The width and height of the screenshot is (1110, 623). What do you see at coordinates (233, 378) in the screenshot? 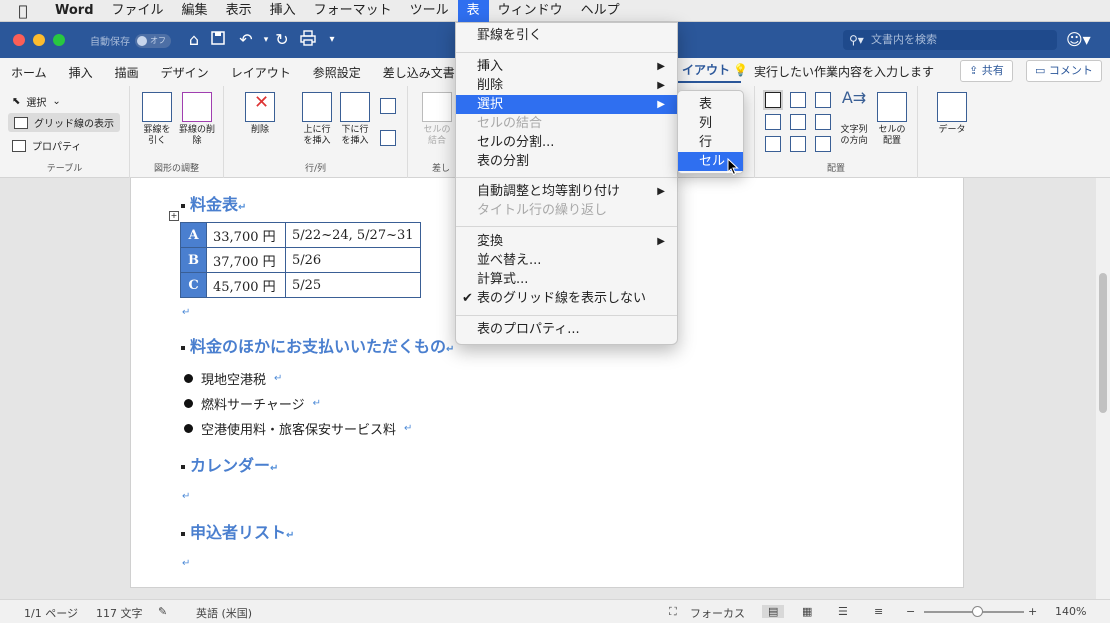
I see `list-item: 現地空港税 ↵` at bounding box center [233, 378].